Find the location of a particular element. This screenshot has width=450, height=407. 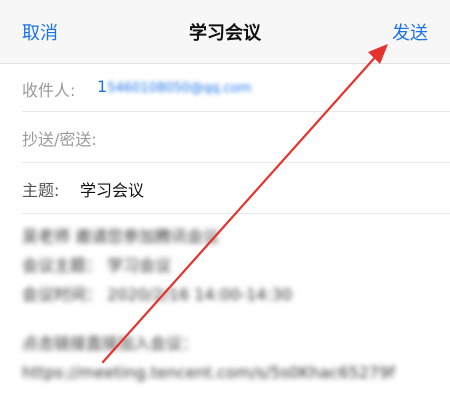

subject-row: 主题: 学习会议 is located at coordinates (236, 188).